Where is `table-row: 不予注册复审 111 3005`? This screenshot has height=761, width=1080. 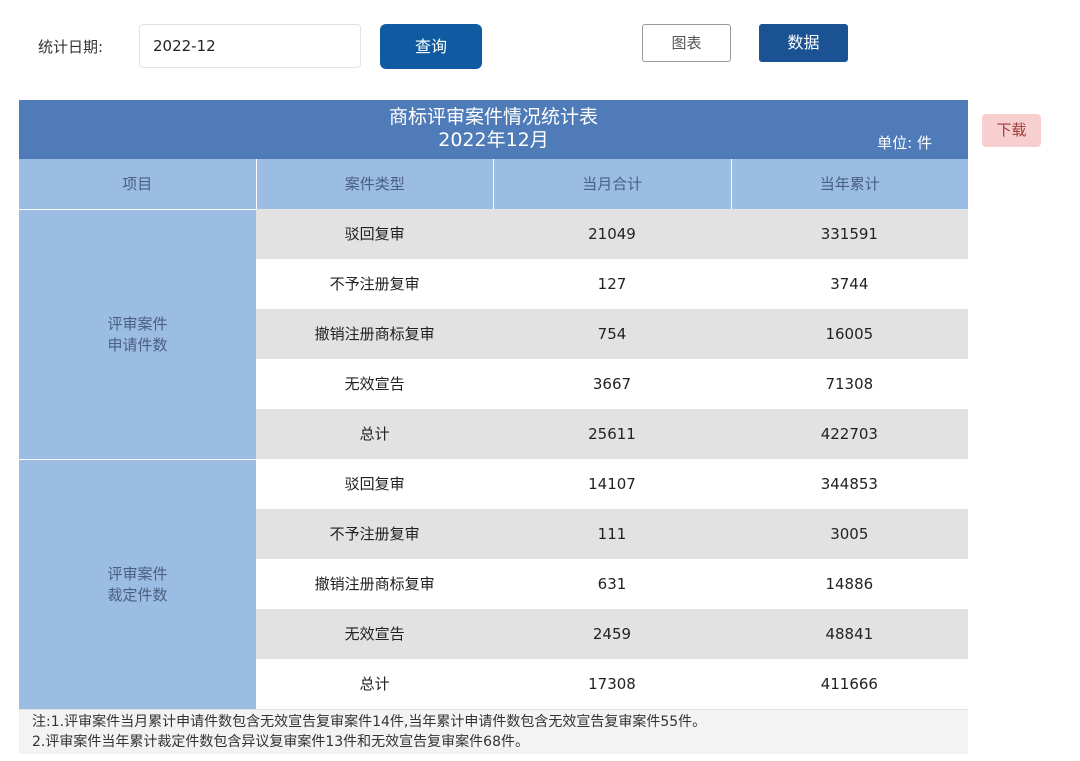 table-row: 不予注册复审 111 3005 is located at coordinates (612, 534).